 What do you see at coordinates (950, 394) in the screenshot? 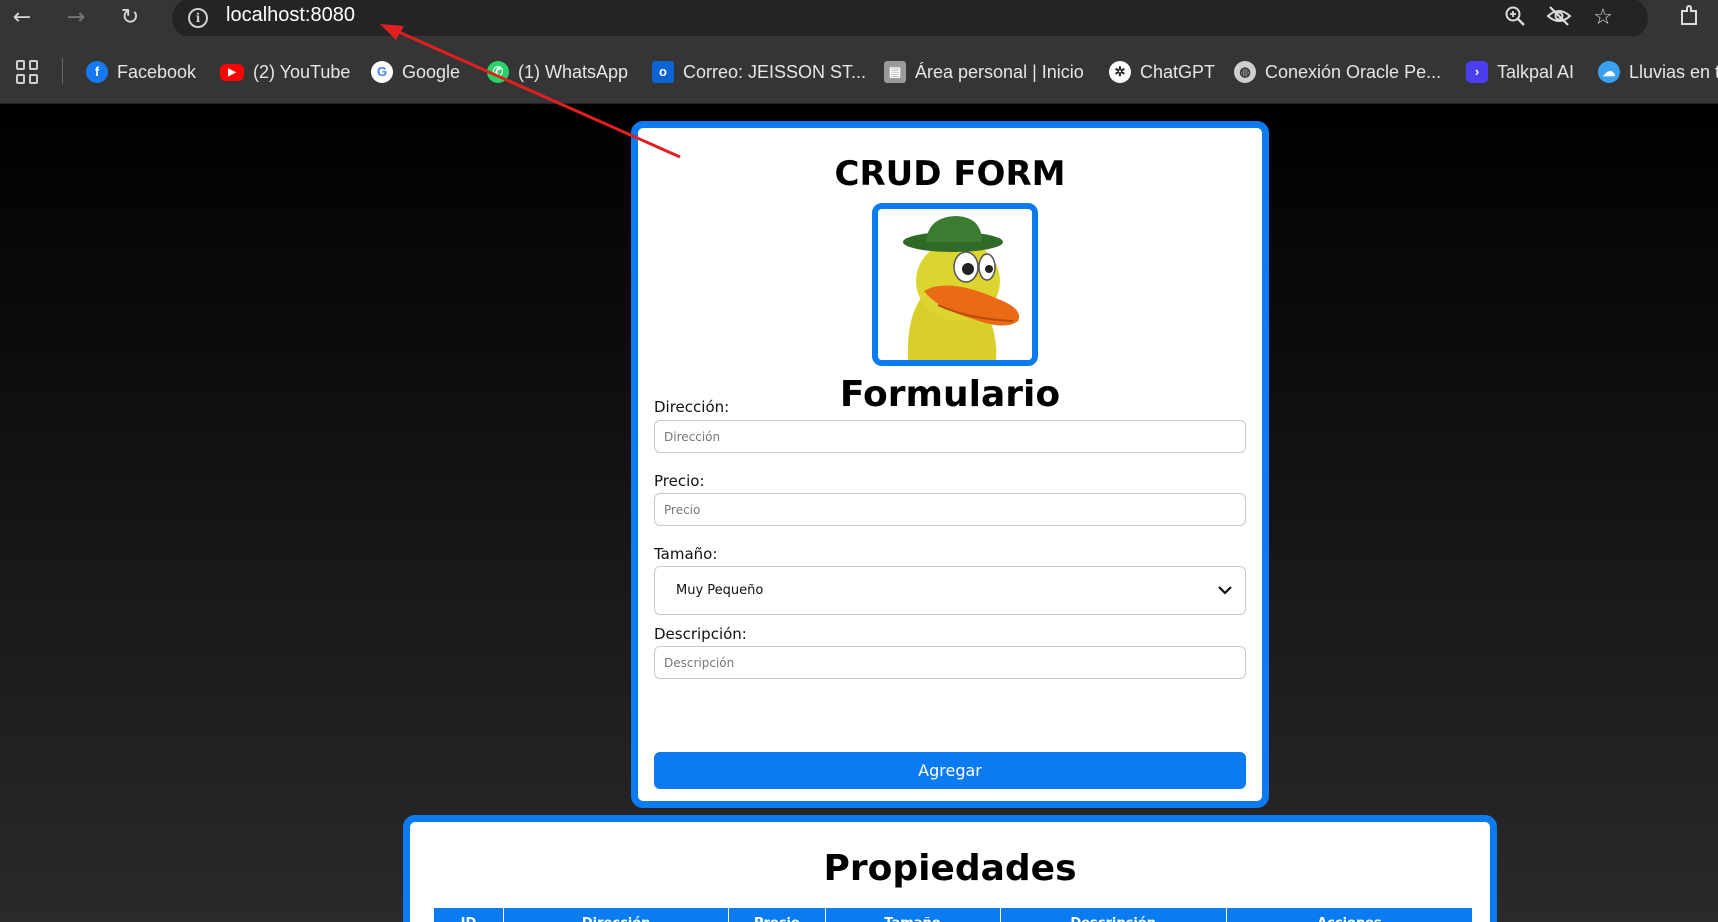
I see `form-heading: Formulario` at bounding box center [950, 394].